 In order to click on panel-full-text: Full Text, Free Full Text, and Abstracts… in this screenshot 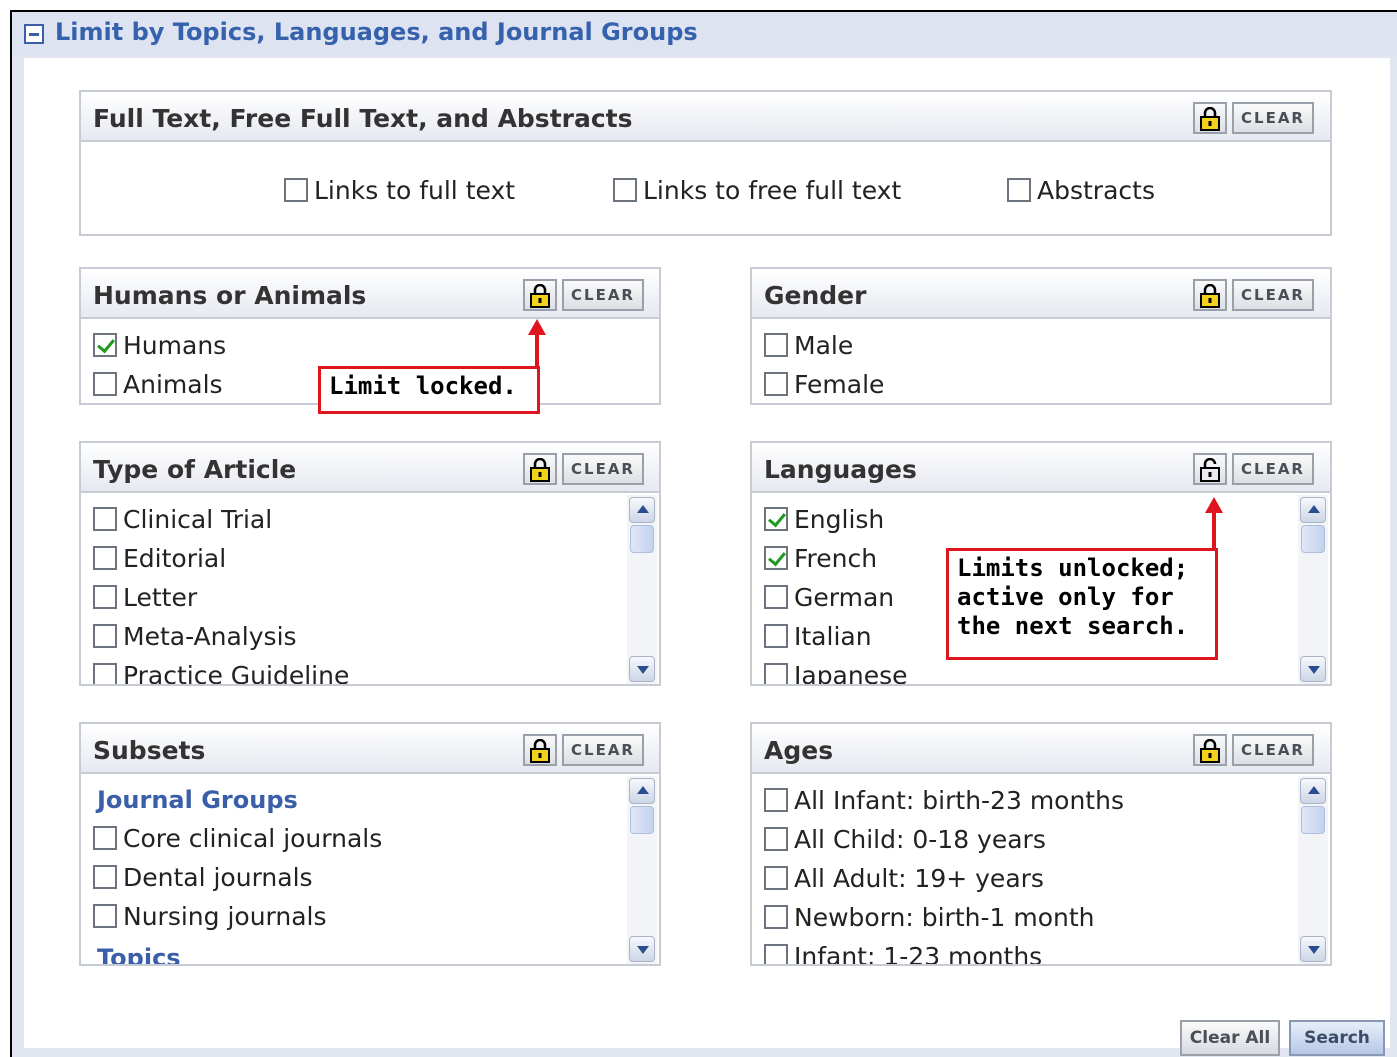, I will do `click(705, 163)`.